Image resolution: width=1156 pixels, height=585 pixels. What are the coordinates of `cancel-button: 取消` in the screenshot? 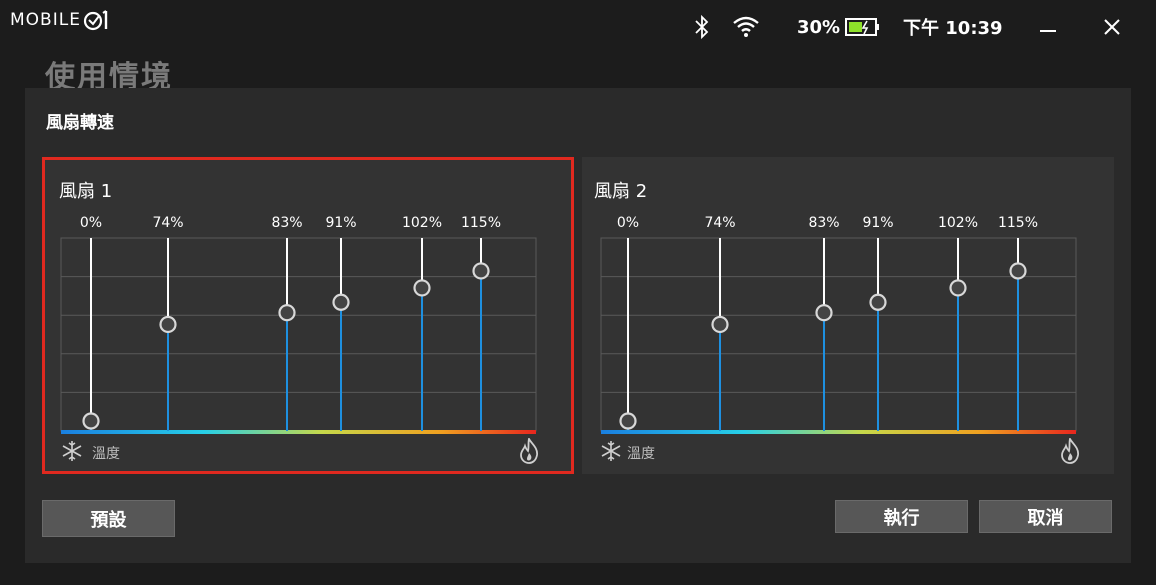 It's located at (1045, 516).